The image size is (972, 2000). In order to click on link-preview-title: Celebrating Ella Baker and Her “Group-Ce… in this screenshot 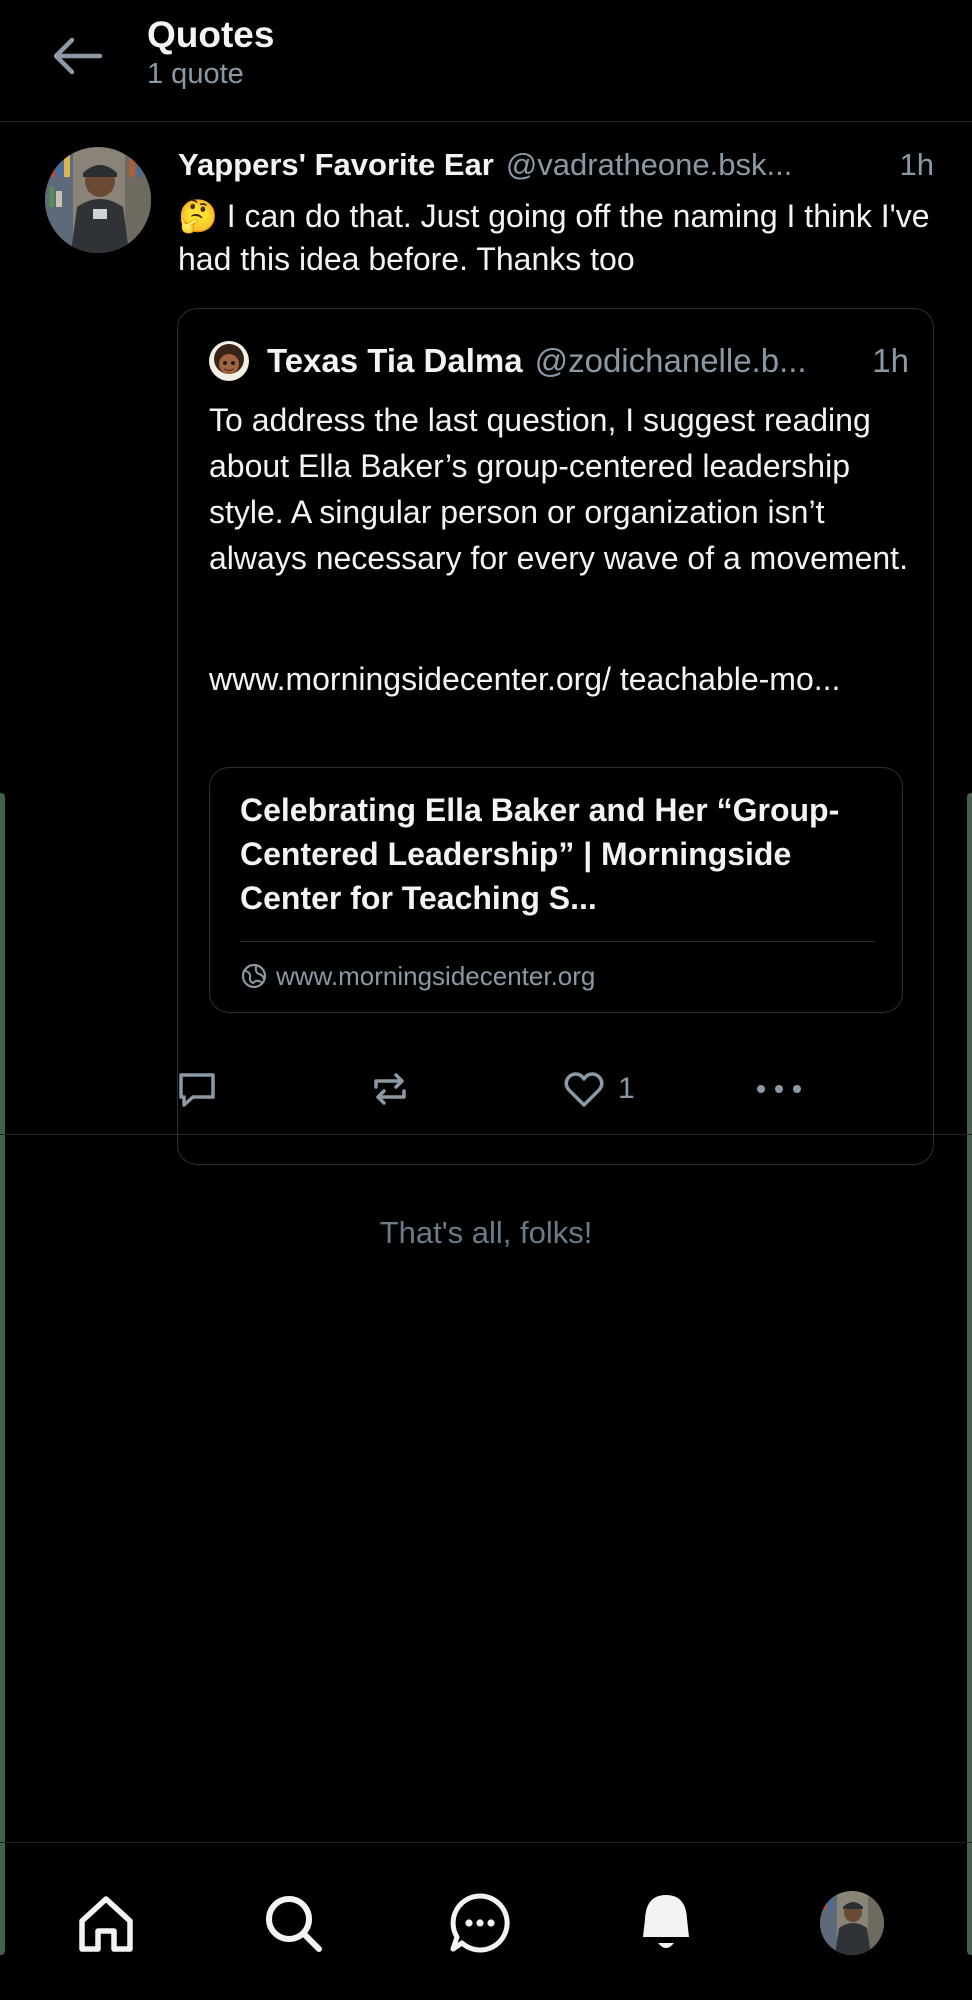, I will do `click(540, 854)`.